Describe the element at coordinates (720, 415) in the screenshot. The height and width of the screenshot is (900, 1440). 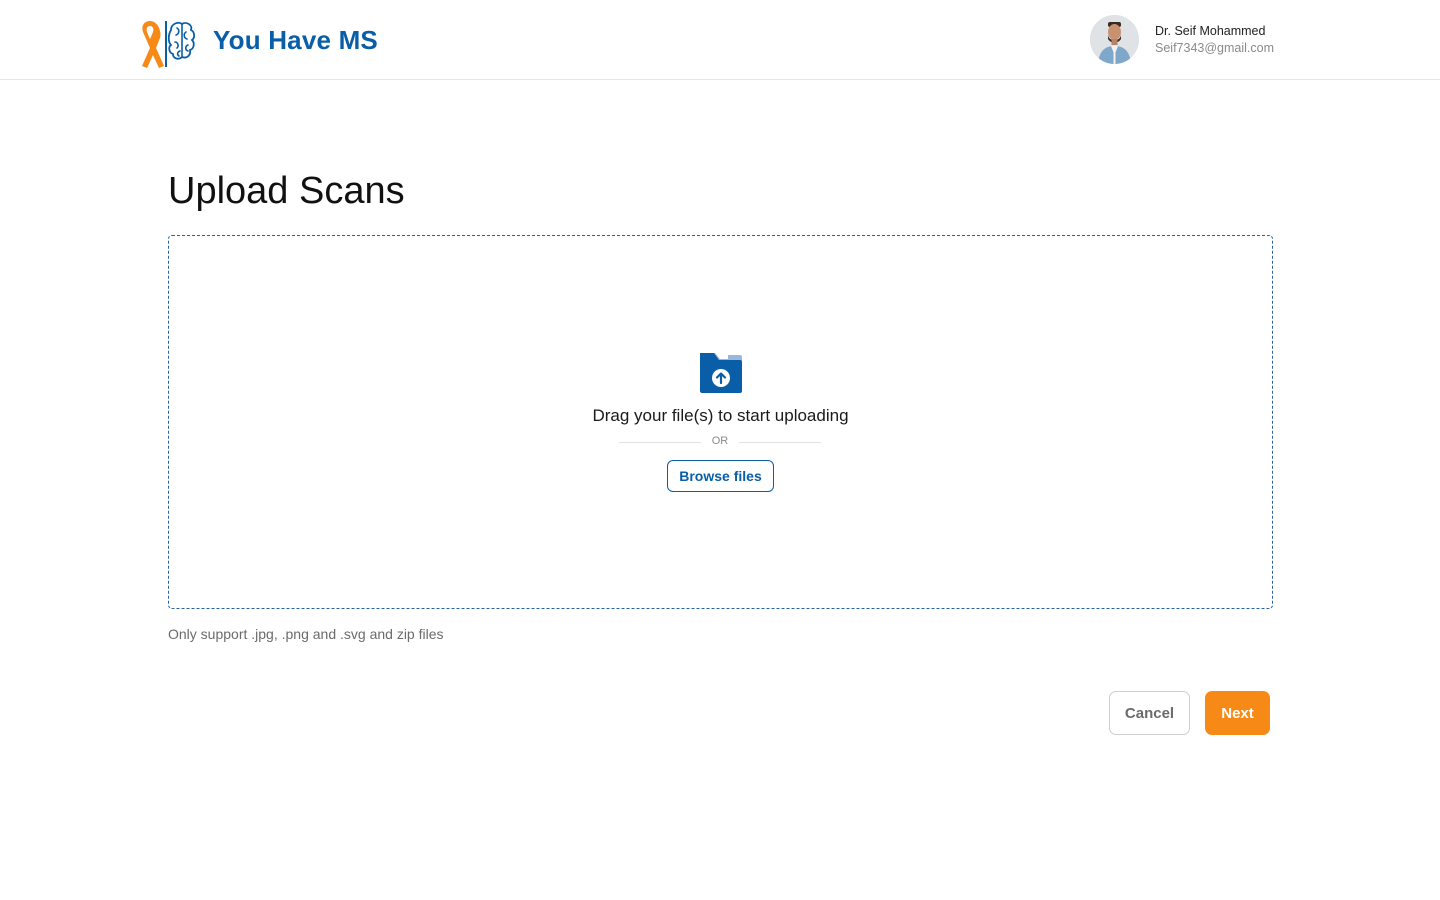
I see `drag-instruction: Drag your file(s) to start uploading` at that location.